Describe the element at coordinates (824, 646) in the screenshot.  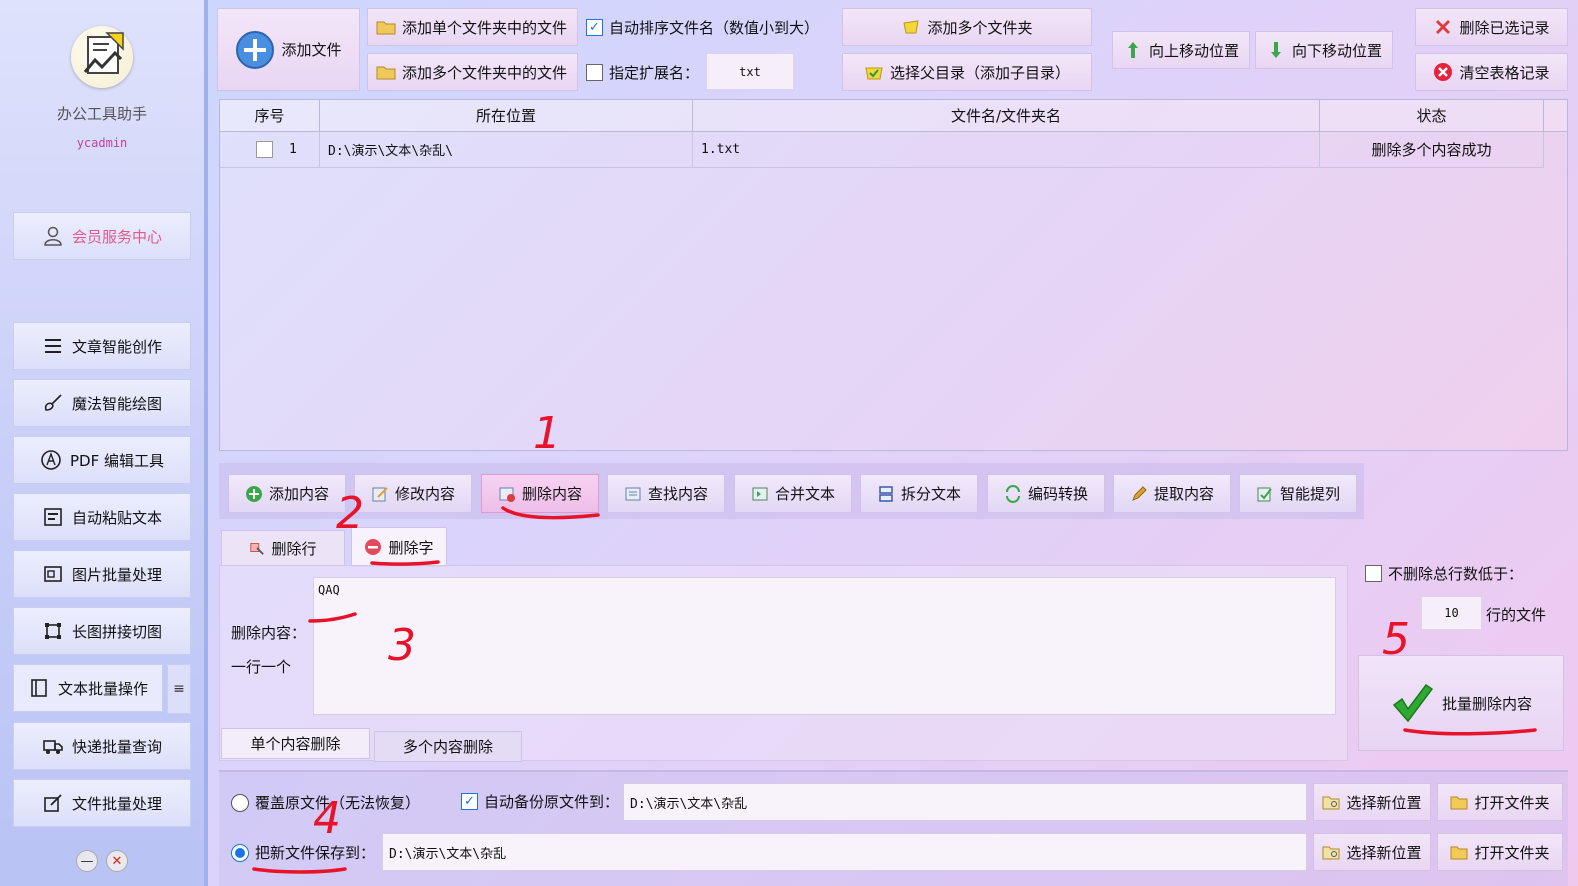
I see `delete-content-textarea: QAQ` at that location.